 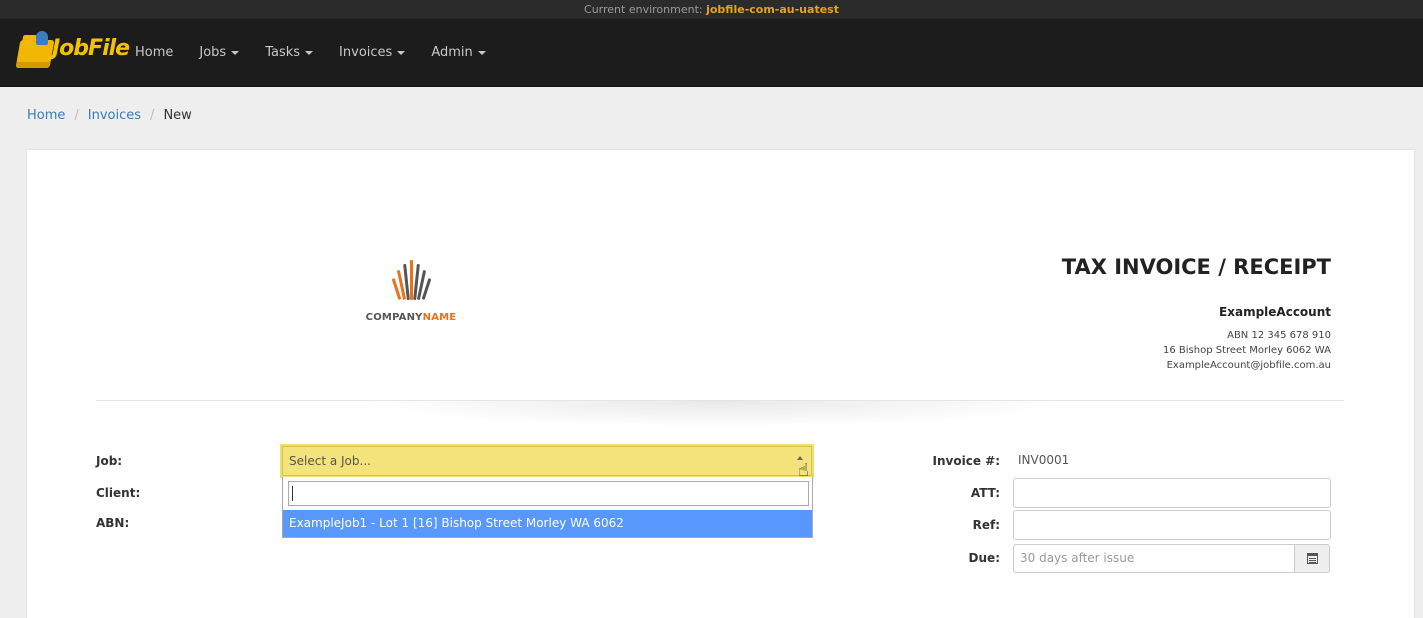 What do you see at coordinates (42, 38) in the screenshot?
I see `person-icon` at bounding box center [42, 38].